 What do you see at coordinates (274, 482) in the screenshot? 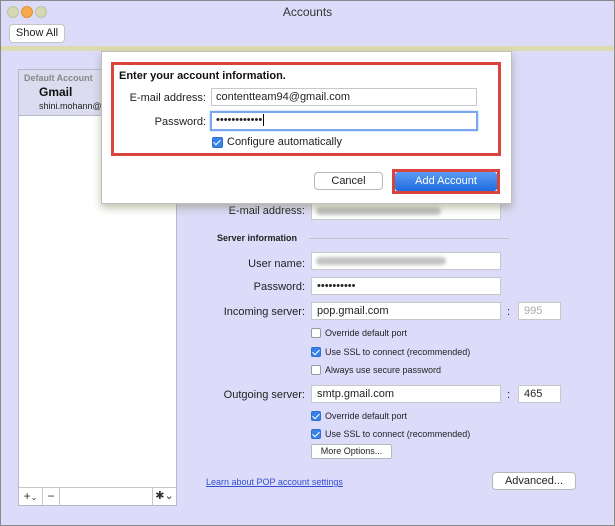
I see `learn-pop-settings-link: Learn about POP account settings` at bounding box center [274, 482].